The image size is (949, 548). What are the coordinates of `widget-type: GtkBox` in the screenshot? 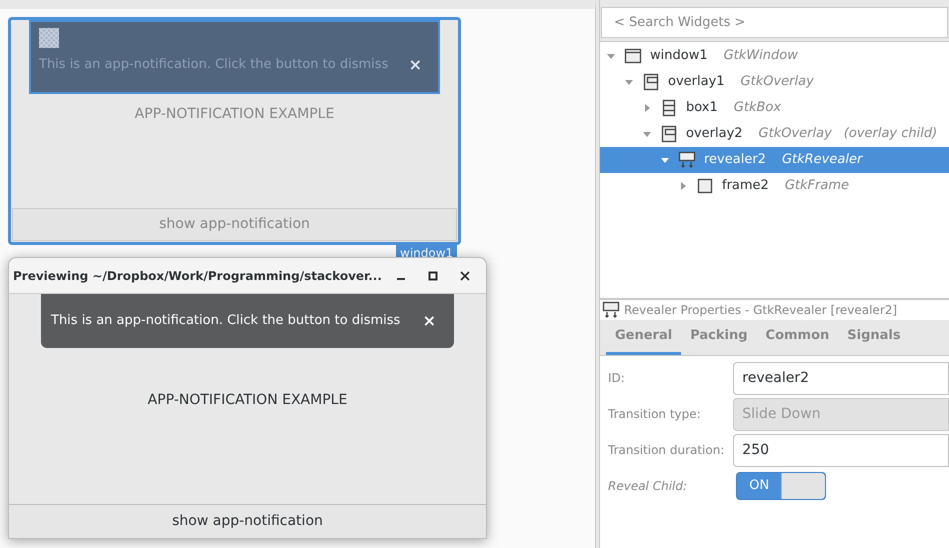 It's located at (758, 108).